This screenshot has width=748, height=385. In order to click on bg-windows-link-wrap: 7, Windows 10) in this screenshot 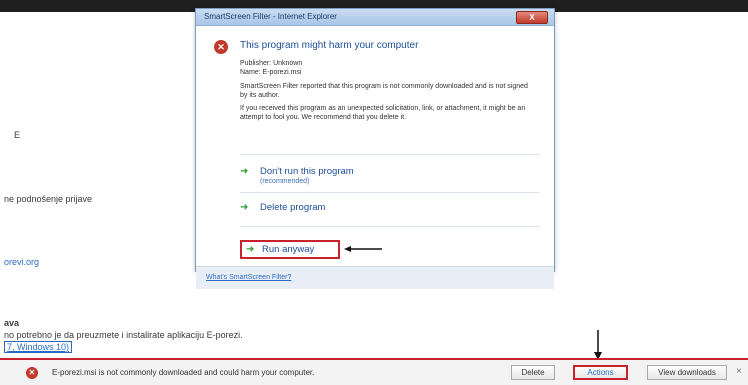, I will do `click(38, 347)`.